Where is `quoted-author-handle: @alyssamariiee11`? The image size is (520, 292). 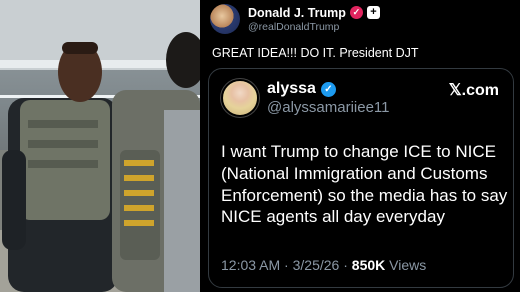
quoted-author-handle: @alyssamariiee11 is located at coordinates (328, 107).